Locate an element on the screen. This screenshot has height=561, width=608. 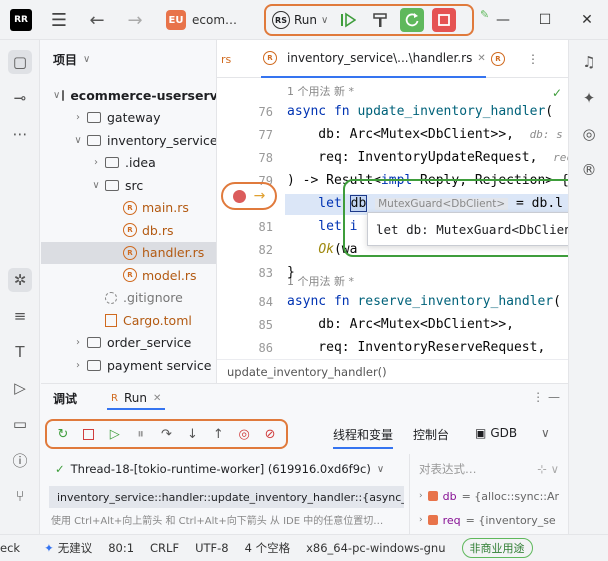
stop-button is located at coordinates (444, 20).